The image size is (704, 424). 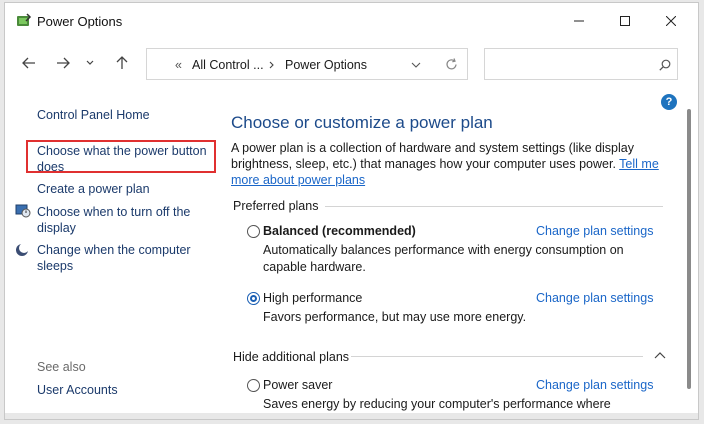 I want to click on power-saver-radio, so click(x=253, y=385).